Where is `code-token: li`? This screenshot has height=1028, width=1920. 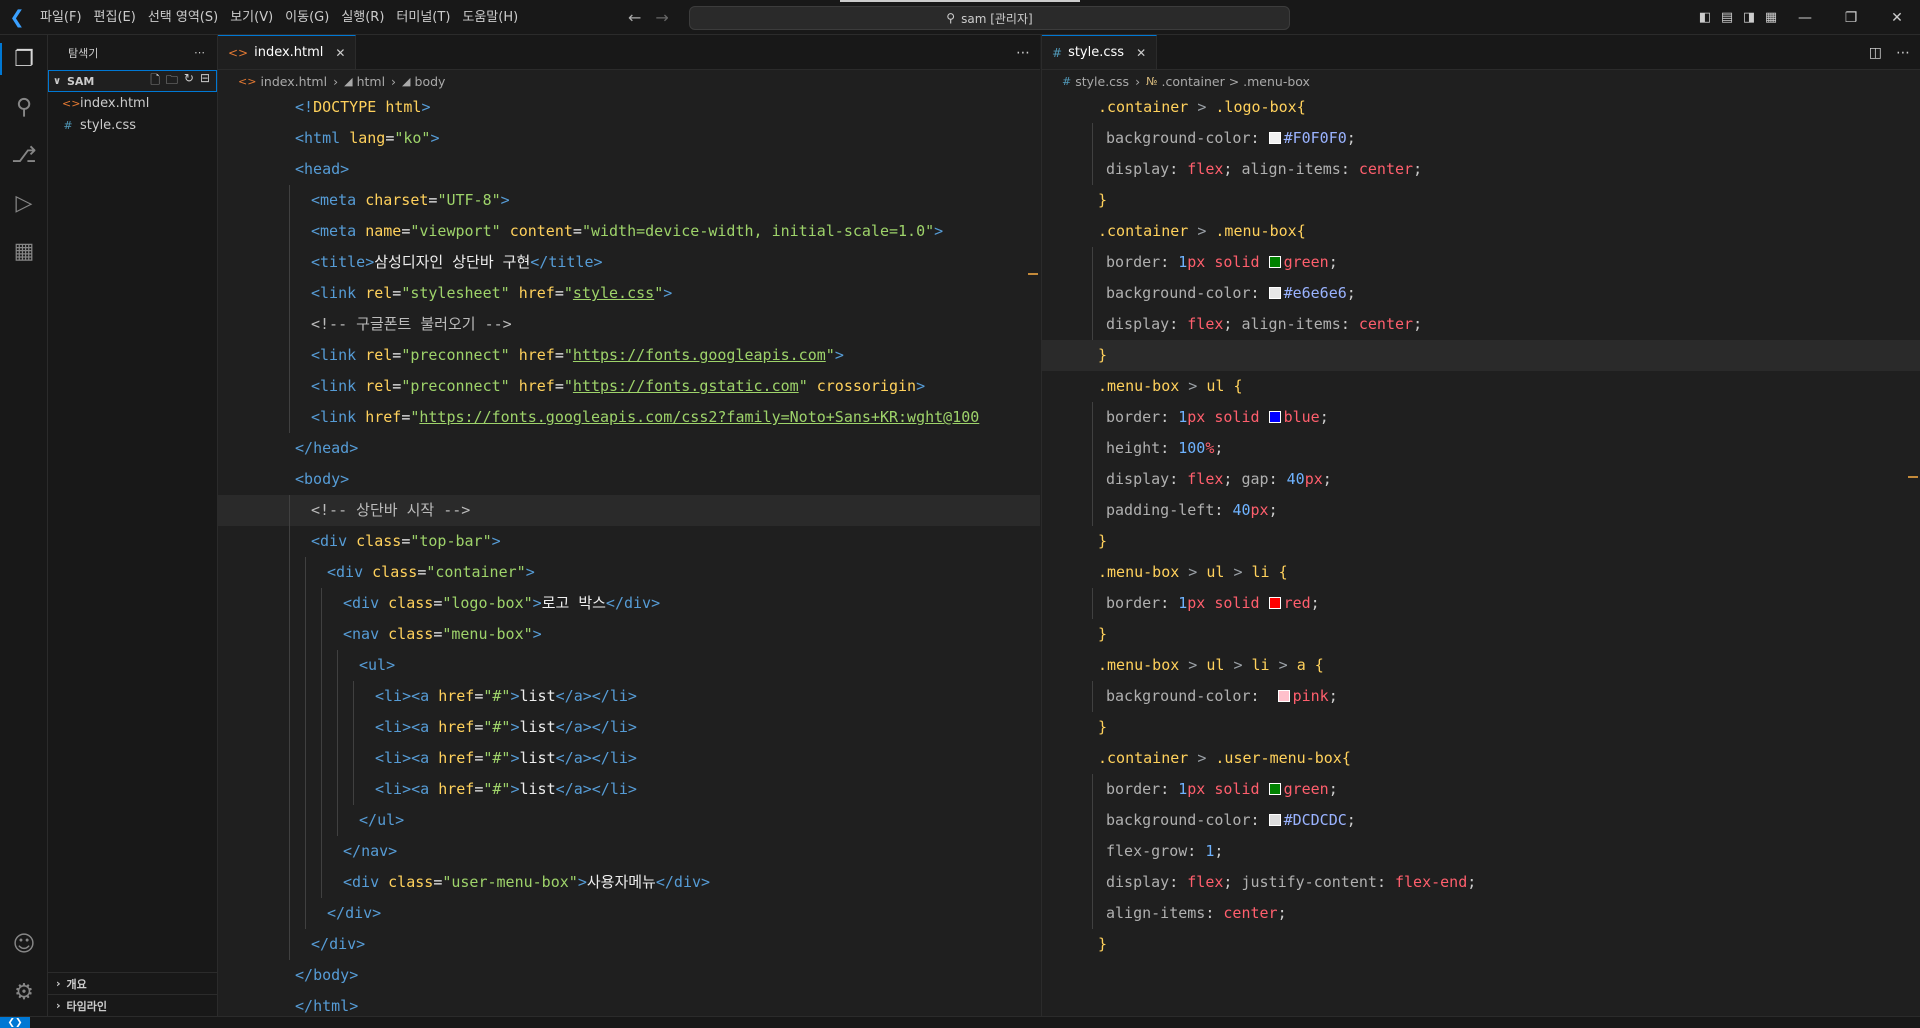 code-token: li is located at coordinates (393, 696).